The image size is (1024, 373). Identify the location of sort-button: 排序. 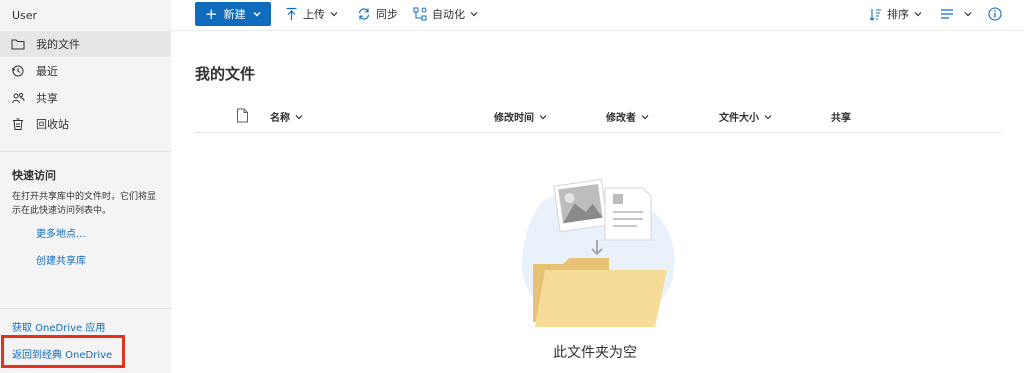
(898, 14).